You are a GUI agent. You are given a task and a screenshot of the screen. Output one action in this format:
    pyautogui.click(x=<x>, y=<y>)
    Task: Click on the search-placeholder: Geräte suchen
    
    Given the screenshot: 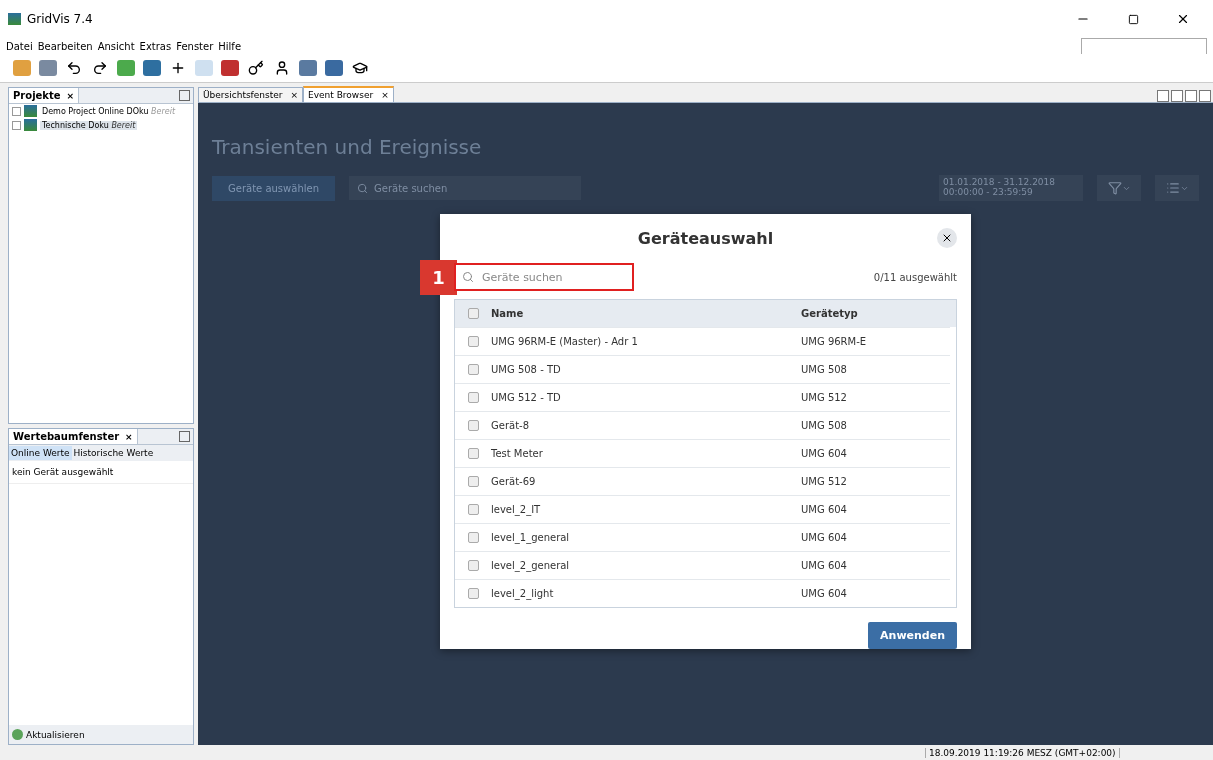 What is the action you would take?
    pyautogui.click(x=411, y=188)
    